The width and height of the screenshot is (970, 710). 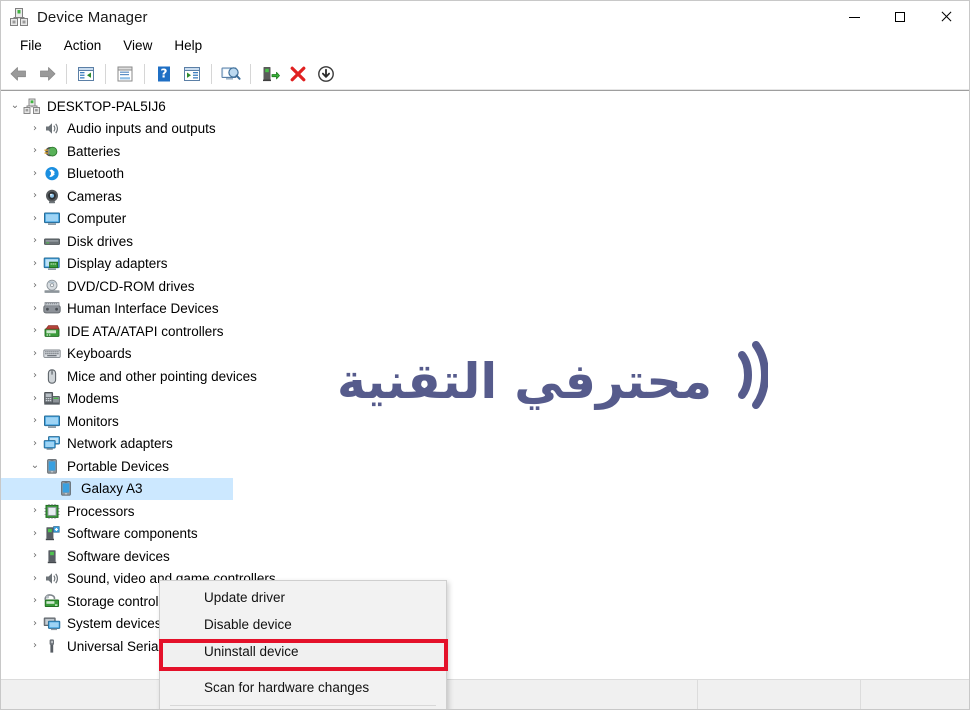 What do you see at coordinates (485, 196) in the screenshot?
I see `tree-item-cameras: › Cameras` at bounding box center [485, 196].